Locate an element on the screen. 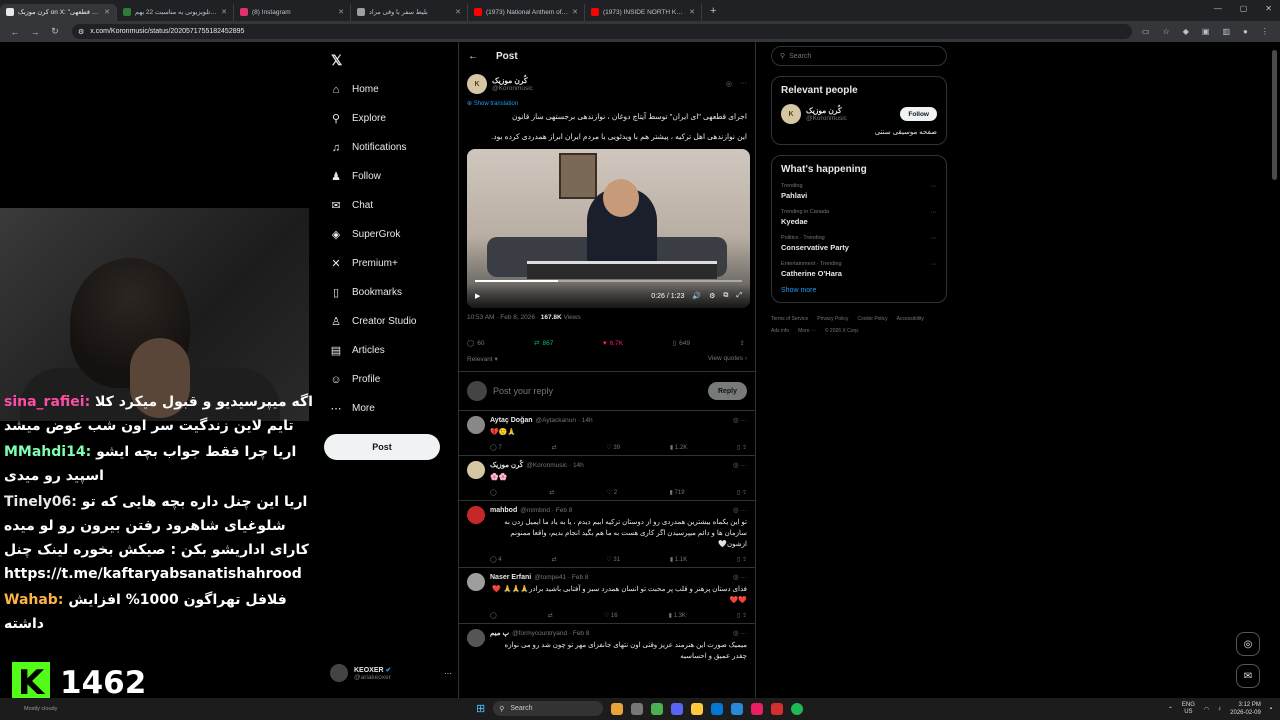  heart-icon: ♡ 31 is located at coordinates (613, 559).